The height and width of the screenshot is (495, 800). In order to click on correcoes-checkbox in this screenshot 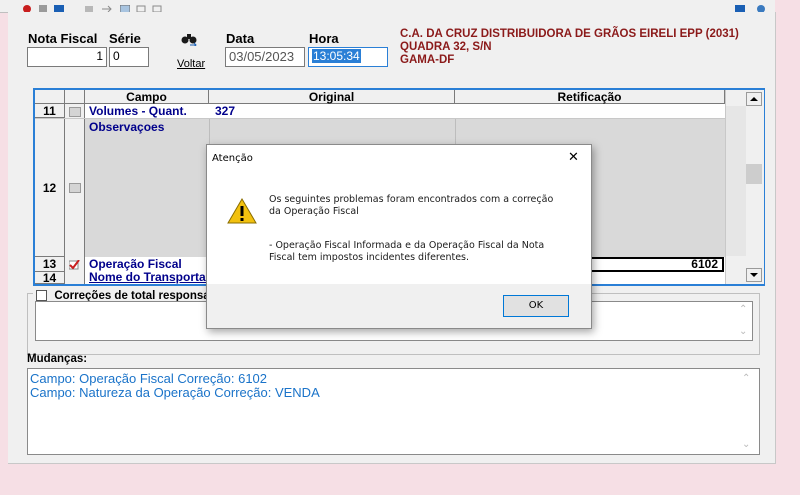, I will do `click(41, 296)`.